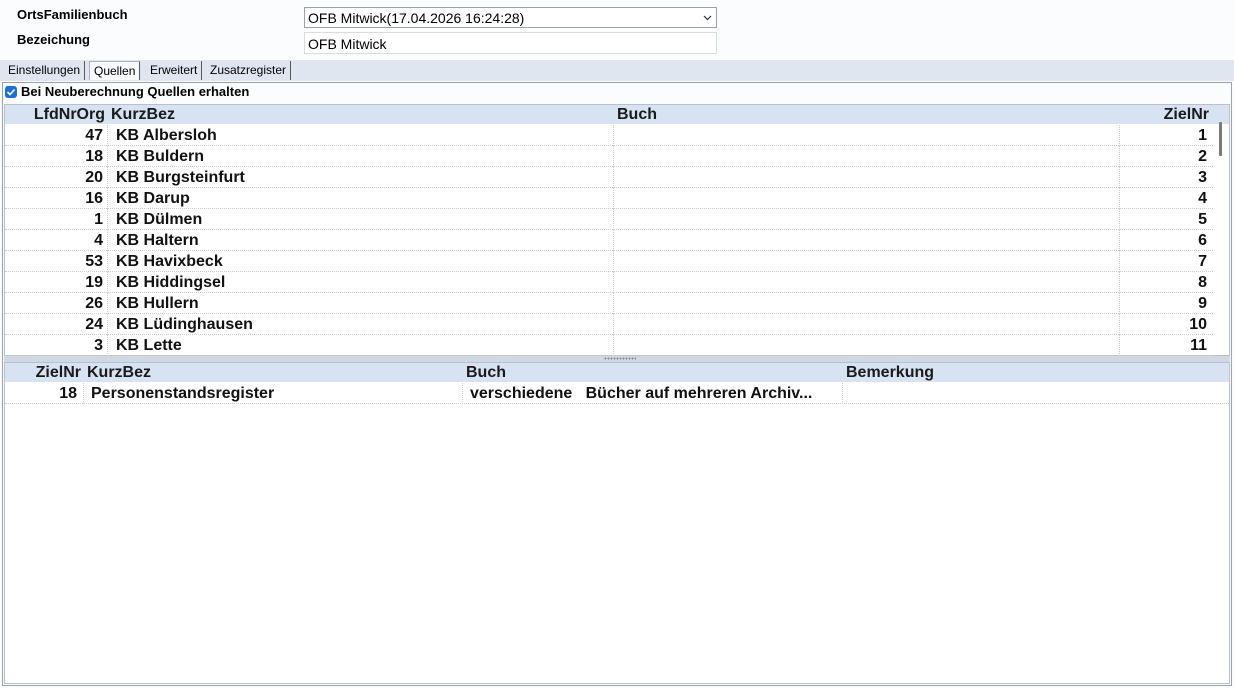 The width and height of the screenshot is (1234, 688). Describe the element at coordinates (119, 372) in the screenshot. I see `col-kurzbez-lower: KurzBez` at that location.